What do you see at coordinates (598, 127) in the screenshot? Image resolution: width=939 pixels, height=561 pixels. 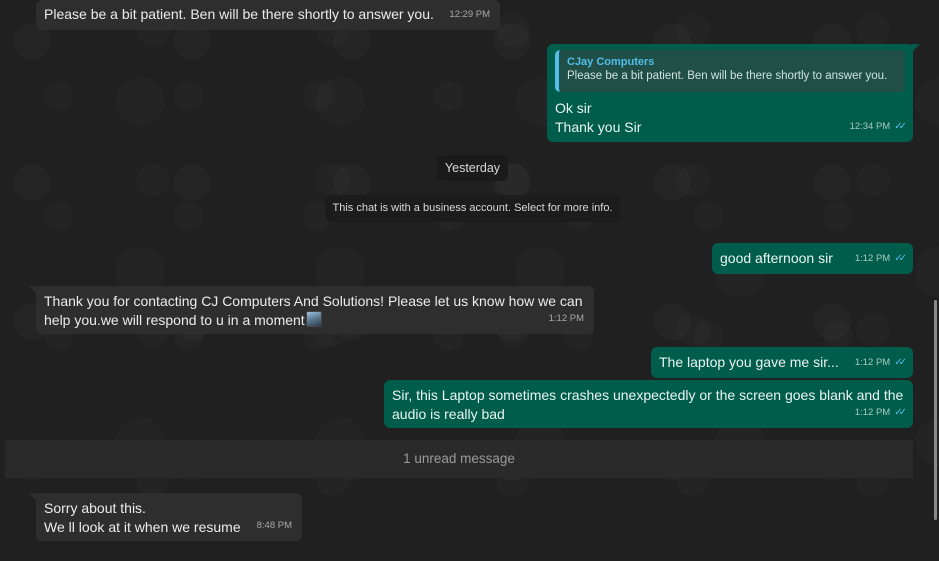 I see `message-text: Thank you Sir` at bounding box center [598, 127].